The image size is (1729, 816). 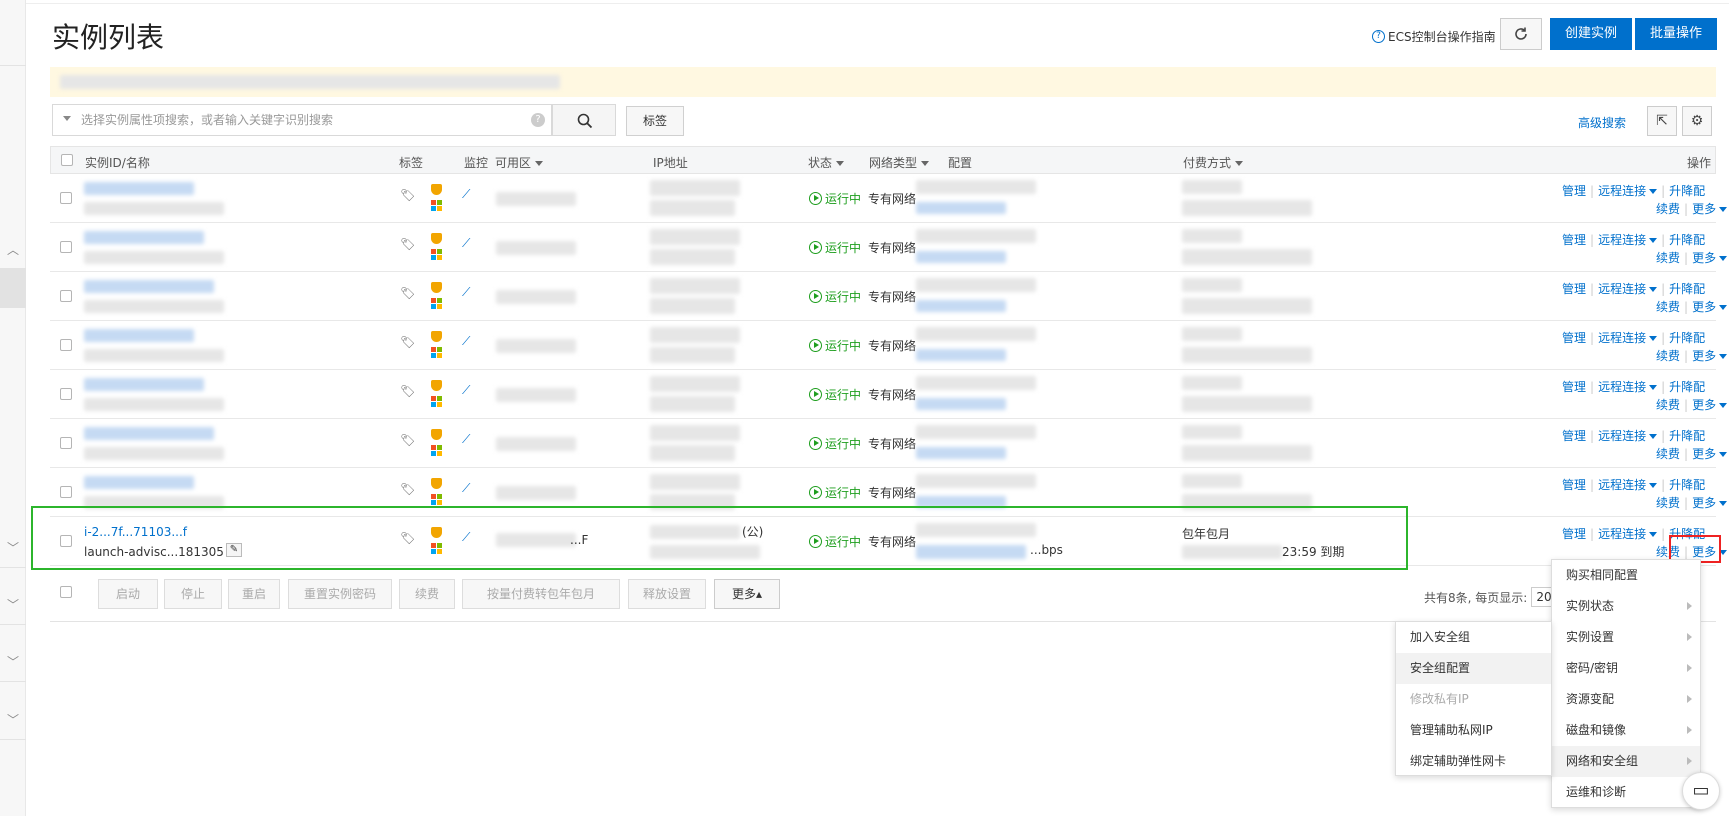 What do you see at coordinates (1473, 637) in the screenshot?
I see `join-security-group-item: 加入安全组` at bounding box center [1473, 637].